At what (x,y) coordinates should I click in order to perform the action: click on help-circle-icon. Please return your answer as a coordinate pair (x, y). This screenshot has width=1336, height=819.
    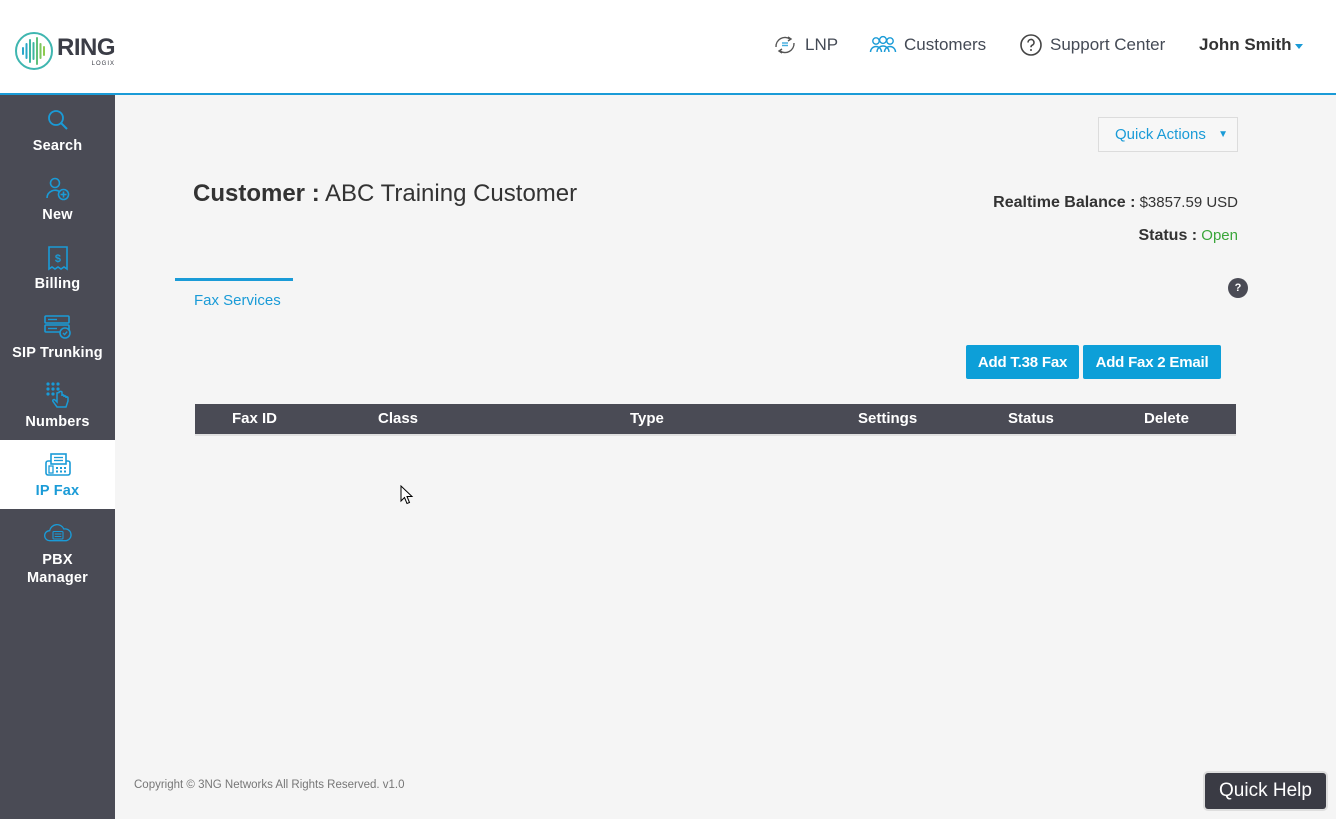
    Looking at the image, I should click on (1031, 45).